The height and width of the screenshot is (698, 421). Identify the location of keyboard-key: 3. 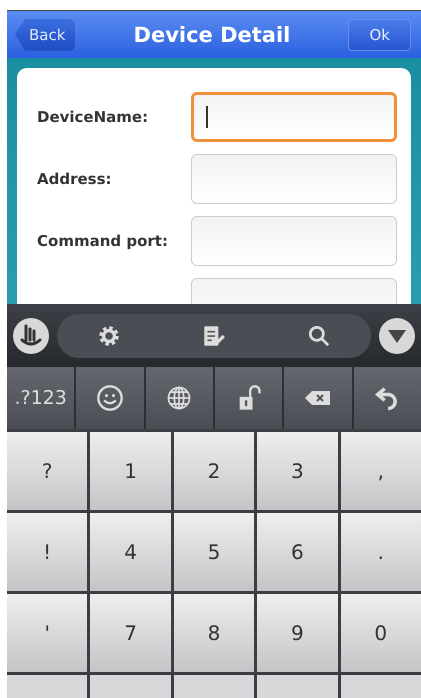
(297, 471).